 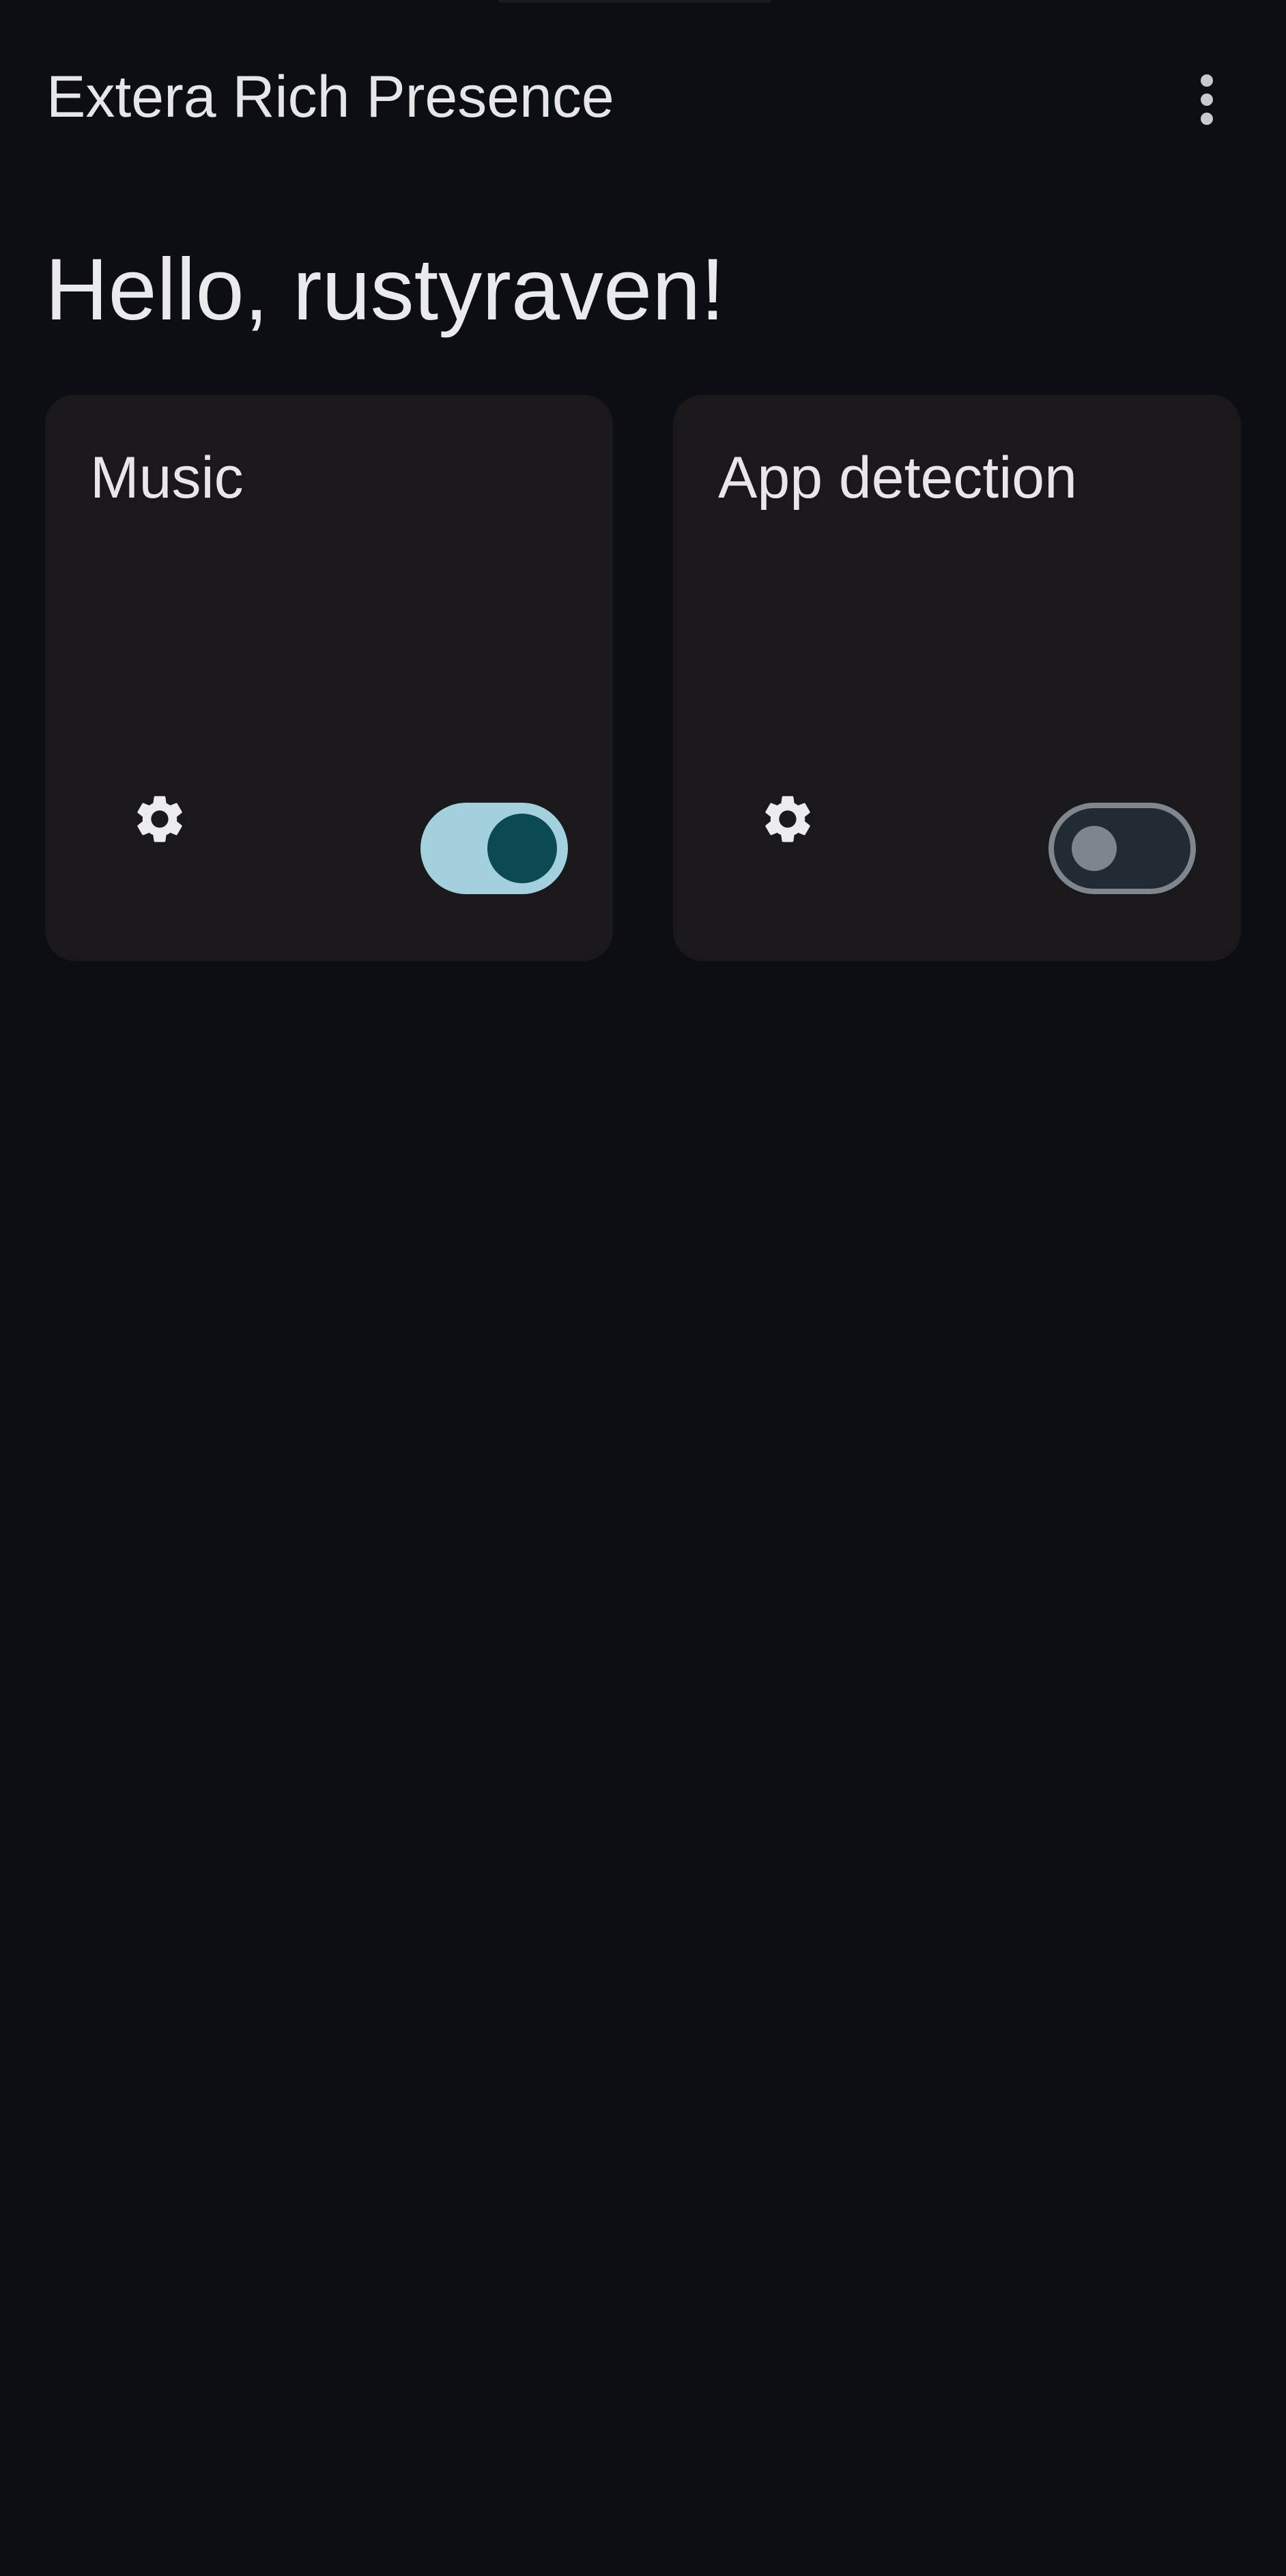 I want to click on app-detection-toggle-switch, so click(x=1122, y=848).